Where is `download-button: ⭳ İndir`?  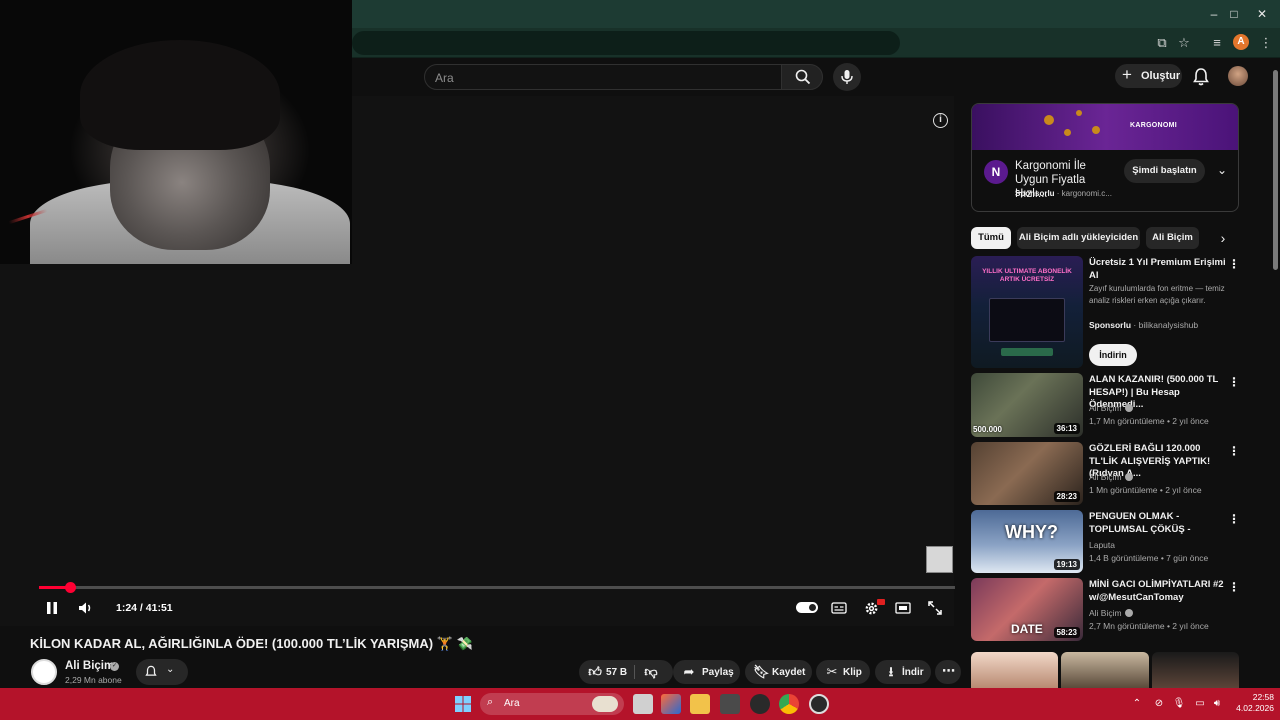 download-button: ⭳ İndir is located at coordinates (903, 672).